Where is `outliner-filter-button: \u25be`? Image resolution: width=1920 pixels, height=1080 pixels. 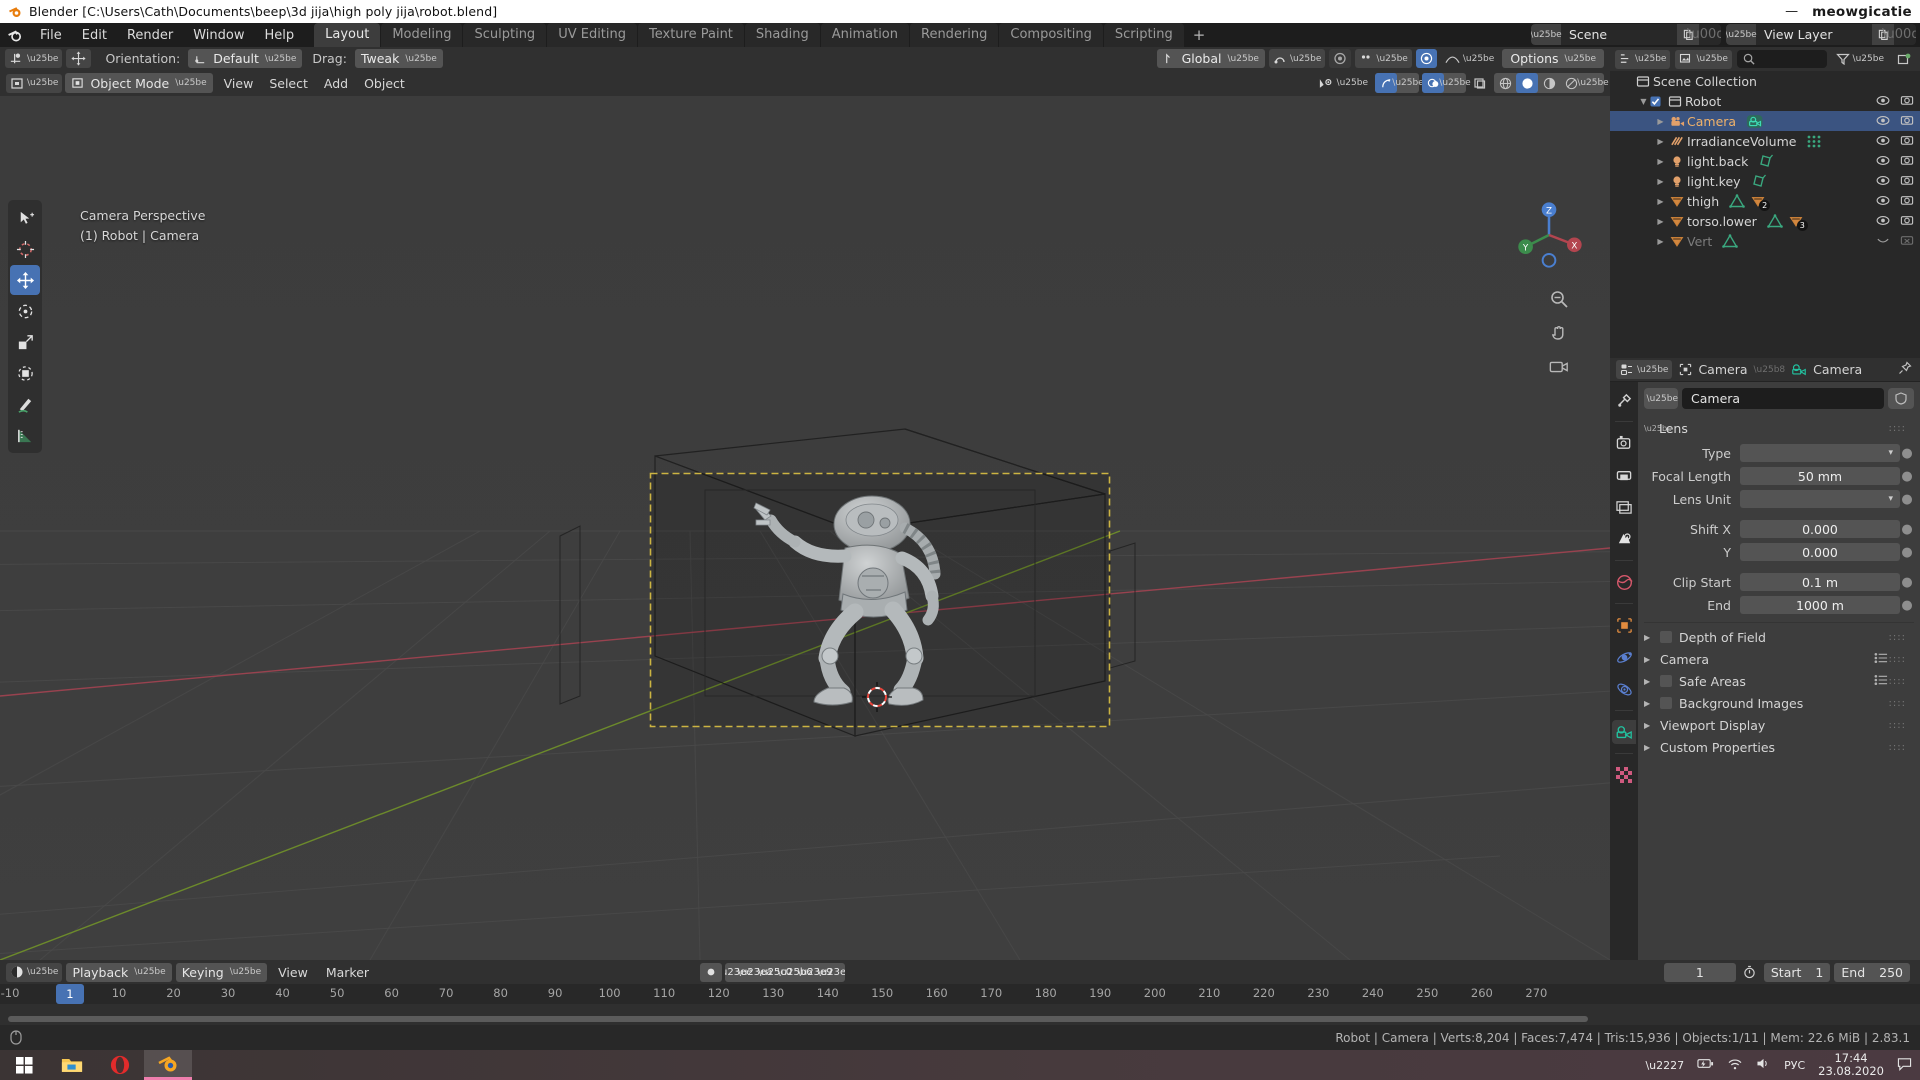
outliner-filter-button: \u25be is located at coordinates (1860, 59).